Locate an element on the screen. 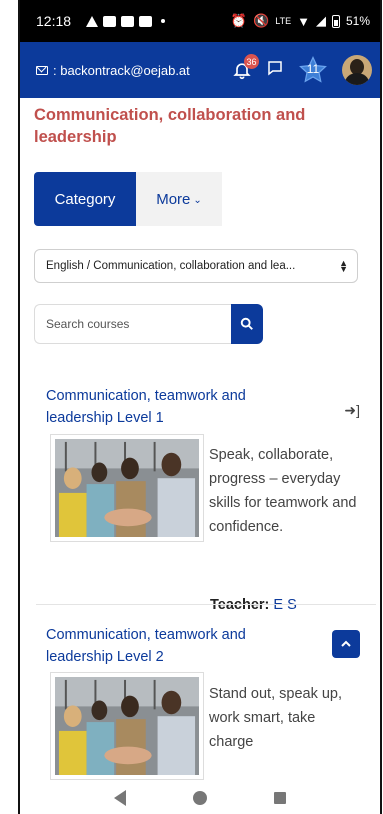 The height and width of the screenshot is (814, 383). app-header: : backontrack@oejab.at 36 11 is located at coordinates (200, 70).